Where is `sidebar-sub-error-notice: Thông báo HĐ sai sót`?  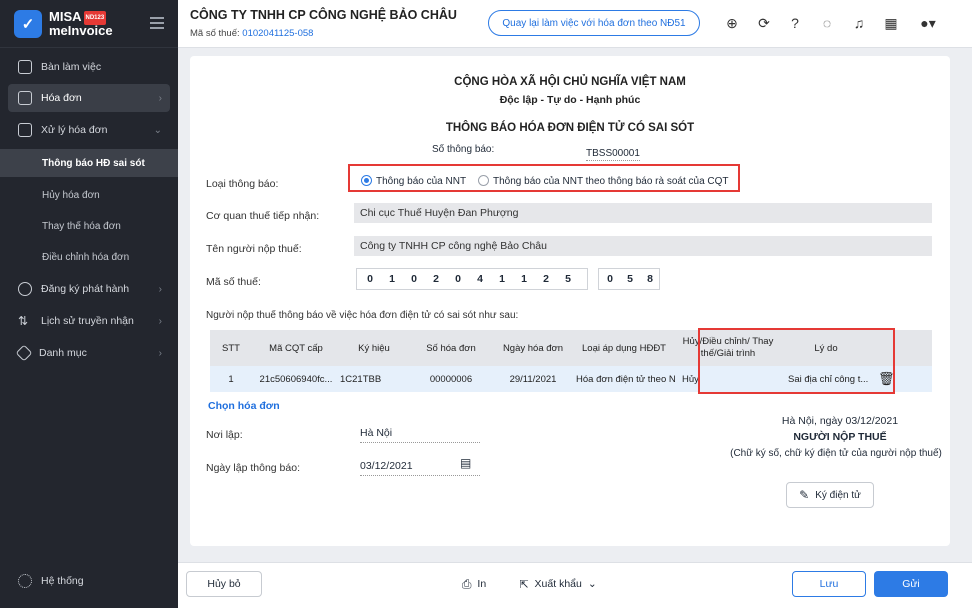
sidebar-sub-error-notice: Thông báo HĐ sai sót is located at coordinates (89, 163).